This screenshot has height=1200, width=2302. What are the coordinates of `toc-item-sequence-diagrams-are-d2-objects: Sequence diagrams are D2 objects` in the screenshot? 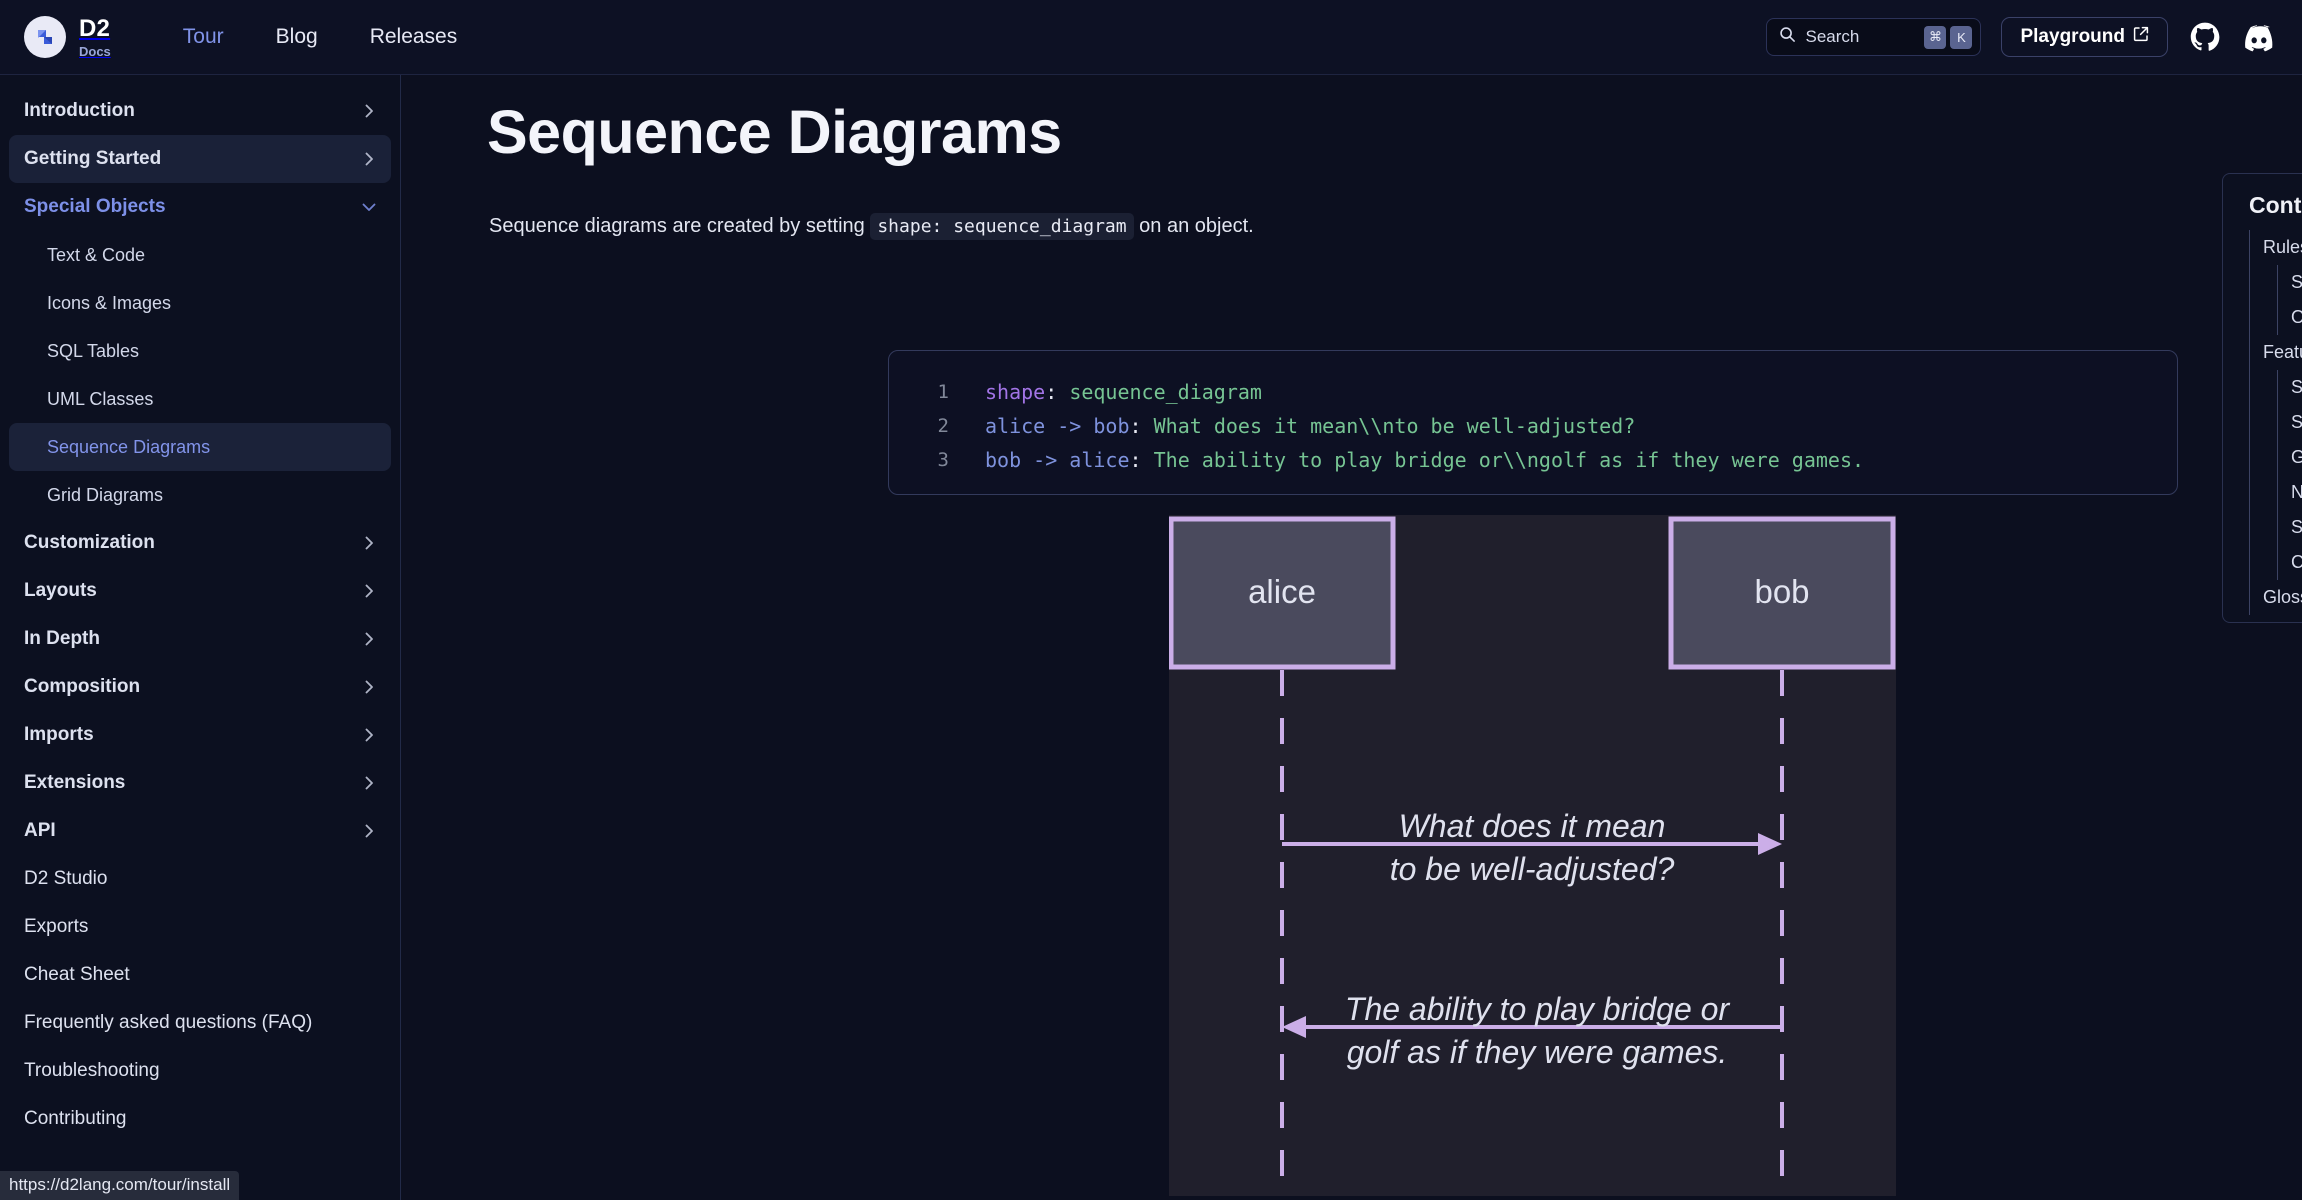 It's located at (2275, 387).